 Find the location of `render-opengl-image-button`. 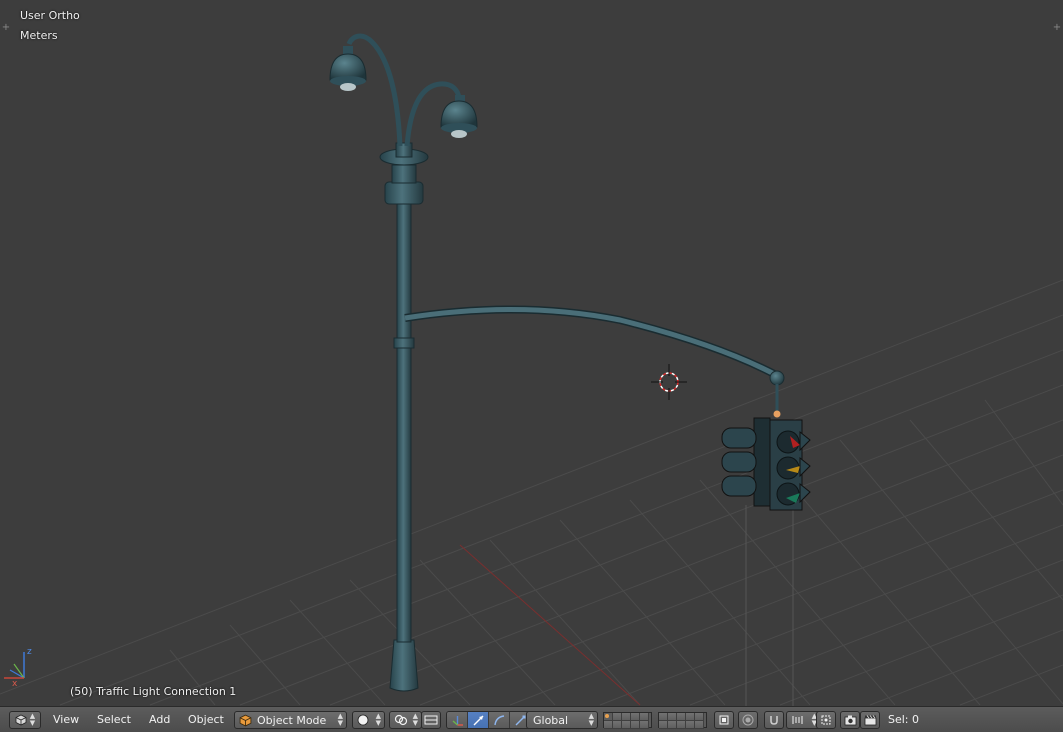

render-opengl-image-button is located at coordinates (850, 720).